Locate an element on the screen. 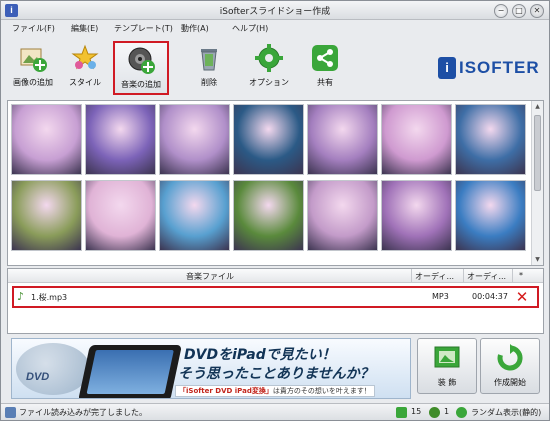 The width and height of the screenshot is (550, 421). share-label: 共有 is located at coordinates (325, 82).